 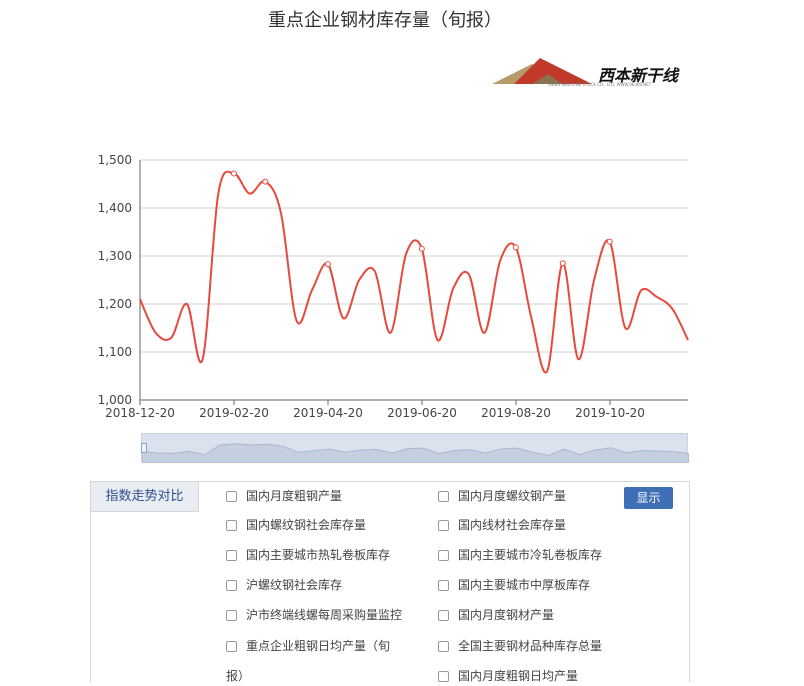 I want to click on y-tick-label: 1,000, so click(x=115, y=400).